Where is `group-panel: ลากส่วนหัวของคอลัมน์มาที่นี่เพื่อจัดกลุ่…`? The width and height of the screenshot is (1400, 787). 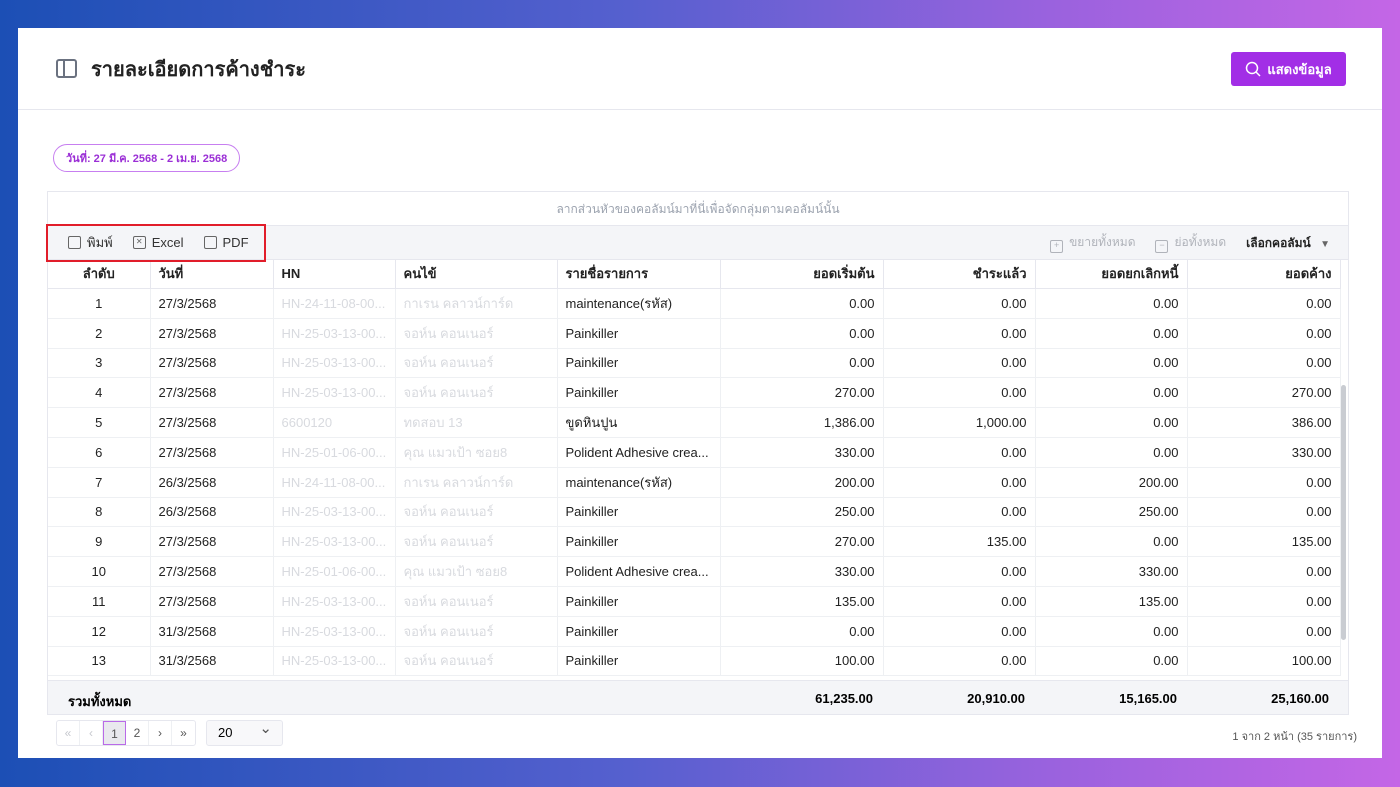 group-panel: ลากส่วนหัวของคอลัมน์มาที่นี่เพื่อจัดกลุ่… is located at coordinates (698, 209).